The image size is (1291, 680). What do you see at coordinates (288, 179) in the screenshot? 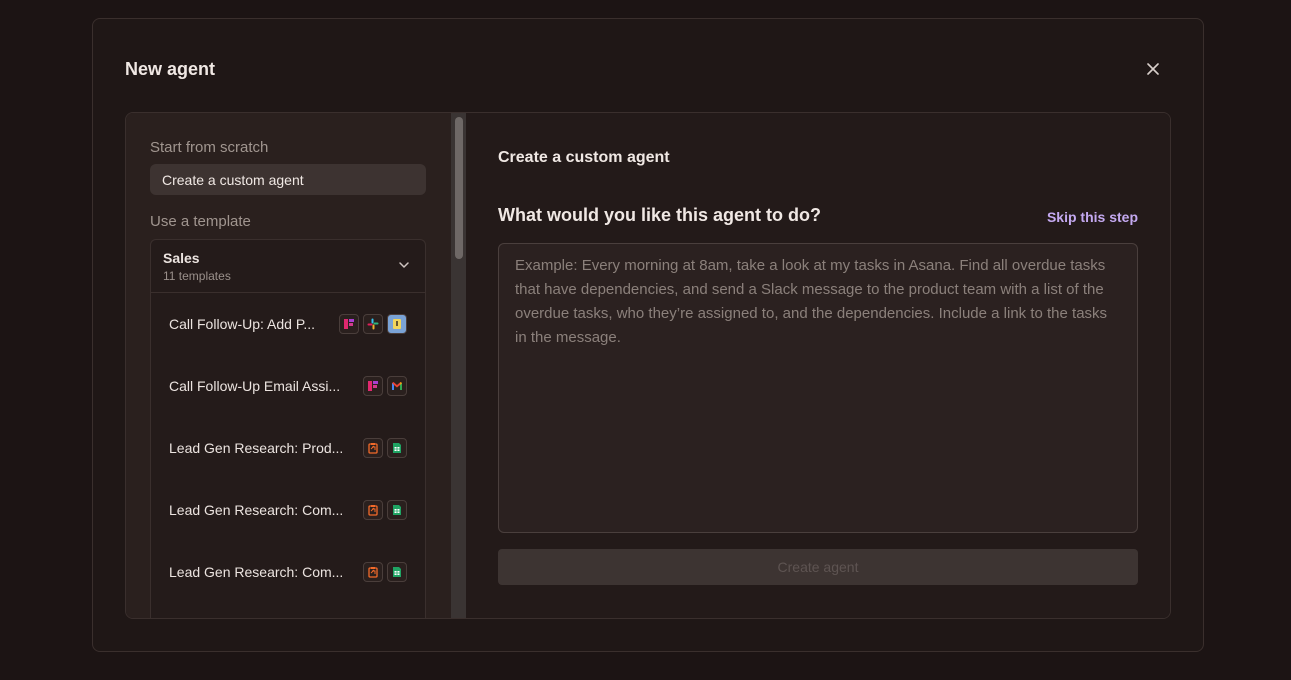
I see `create-custom-agent-item: Create a custom agent` at bounding box center [288, 179].